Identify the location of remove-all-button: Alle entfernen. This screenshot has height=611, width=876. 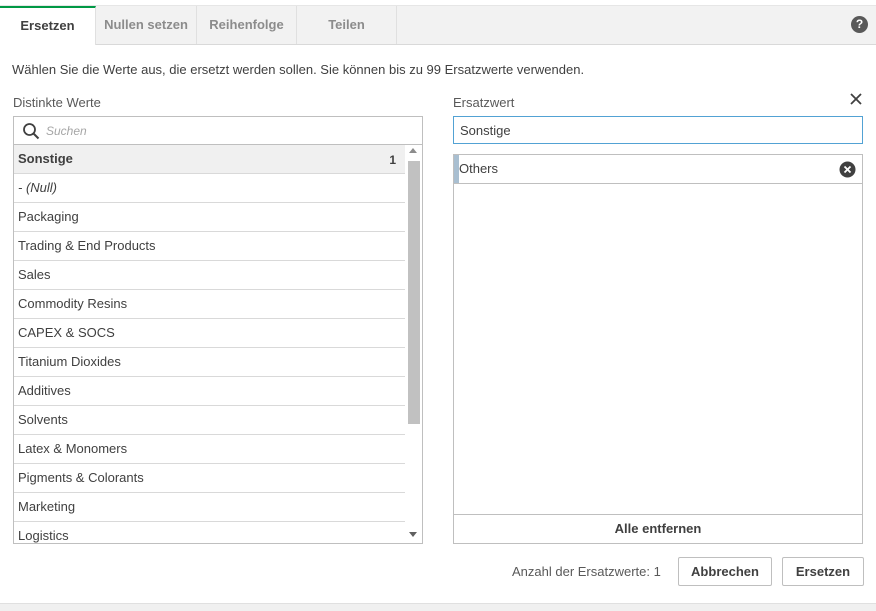
(658, 528).